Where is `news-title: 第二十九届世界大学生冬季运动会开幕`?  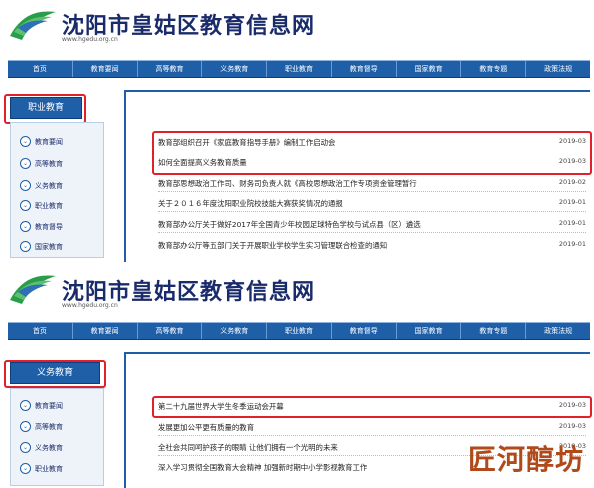 news-title: 第二十九届世界大学生冬季运动会开幕 is located at coordinates (221, 406).